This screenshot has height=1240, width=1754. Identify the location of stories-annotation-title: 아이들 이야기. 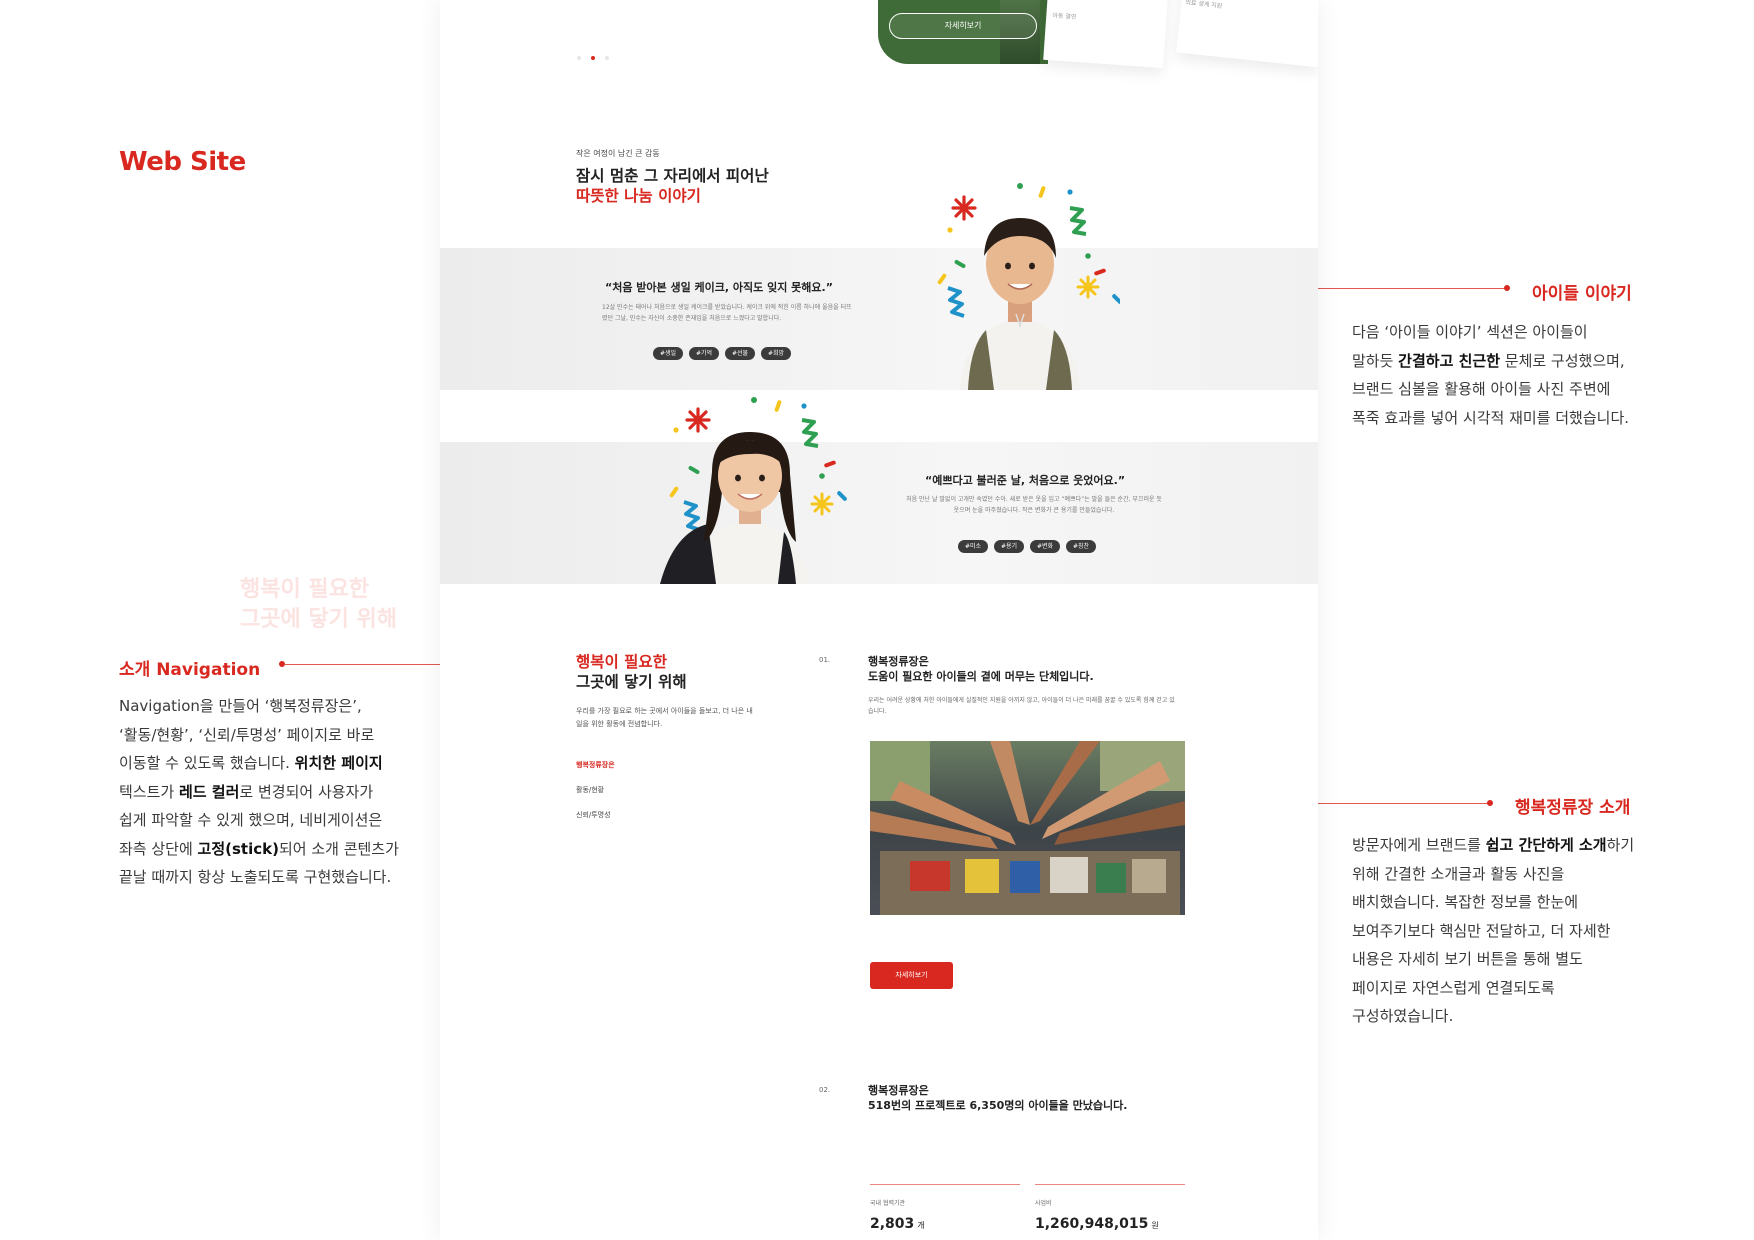
(1582, 294).